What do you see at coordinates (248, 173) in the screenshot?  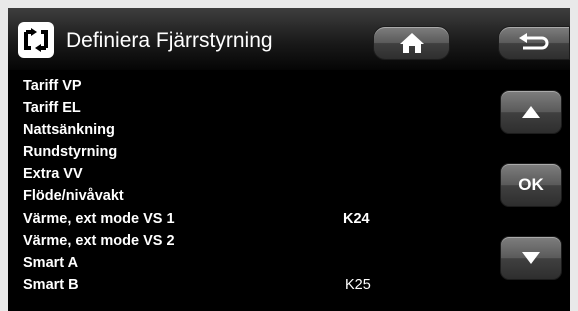 I see `list-item: Extra VV` at bounding box center [248, 173].